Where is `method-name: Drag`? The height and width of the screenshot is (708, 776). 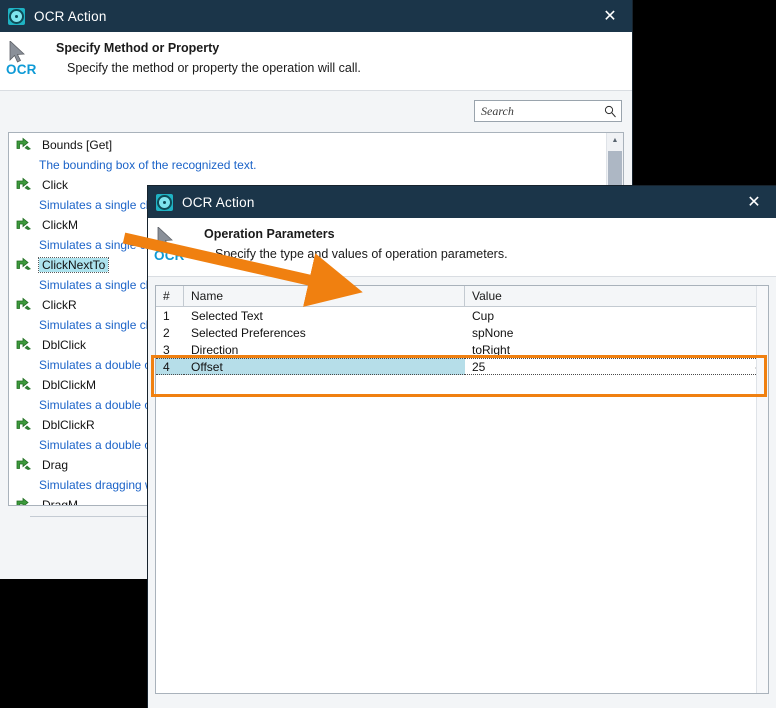 method-name: Drag is located at coordinates (55, 465).